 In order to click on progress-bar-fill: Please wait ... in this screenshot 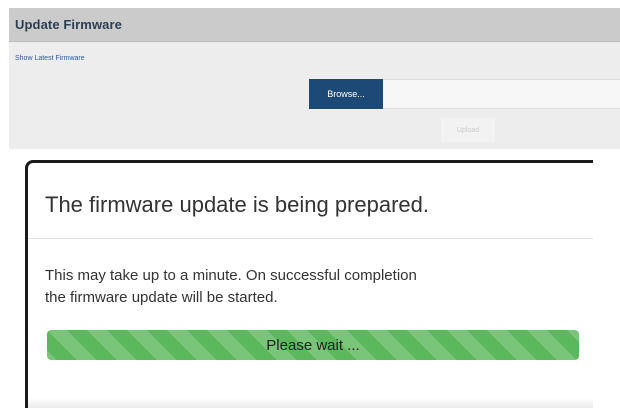, I will do `click(313, 345)`.